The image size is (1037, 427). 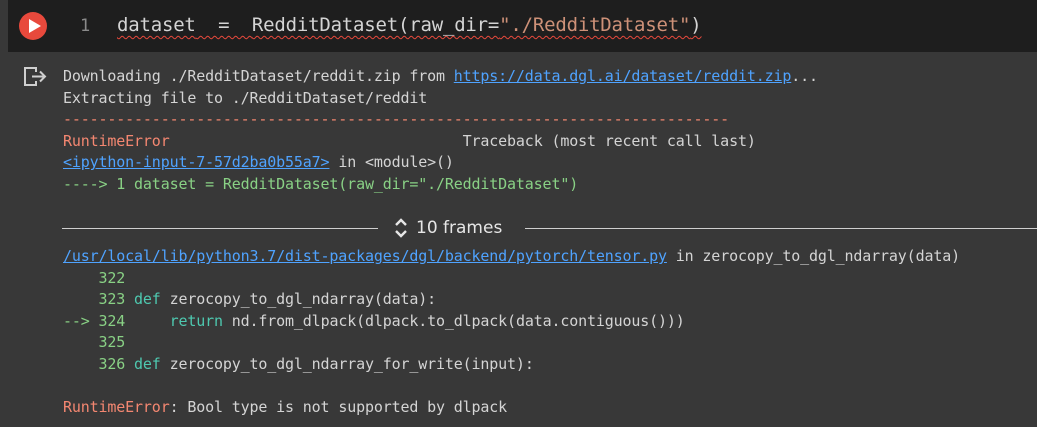 What do you see at coordinates (220, 228) in the screenshot?
I see `frames-divider-left` at bounding box center [220, 228].